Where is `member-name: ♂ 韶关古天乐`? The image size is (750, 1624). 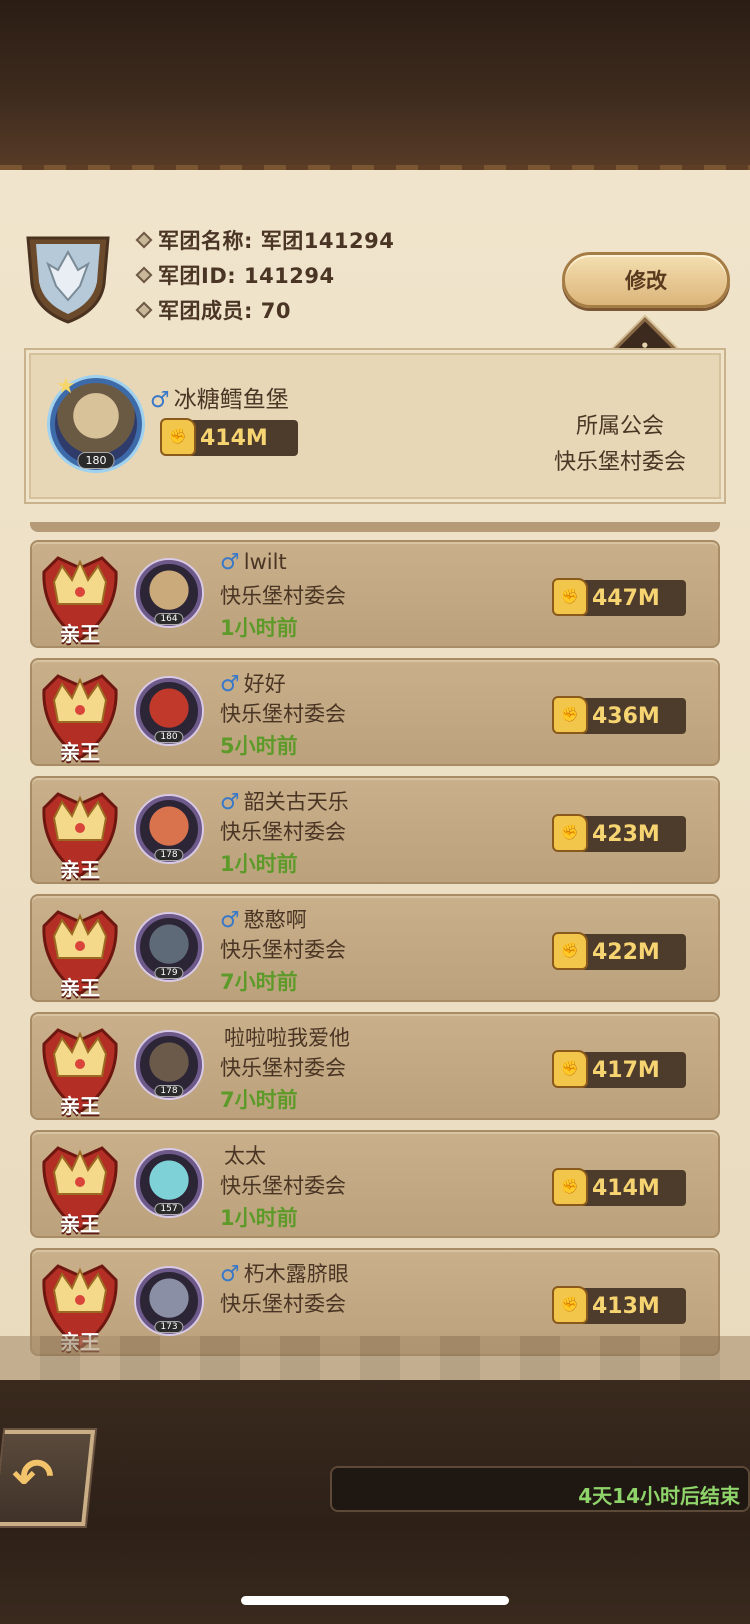 member-name: ♂ 韶关古天乐 is located at coordinates (284, 802).